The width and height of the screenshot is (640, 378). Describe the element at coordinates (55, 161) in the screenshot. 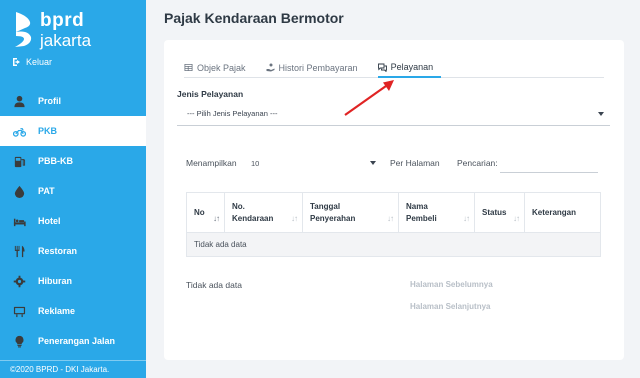

I see `sidebar-item-label: PBB-KB` at that location.